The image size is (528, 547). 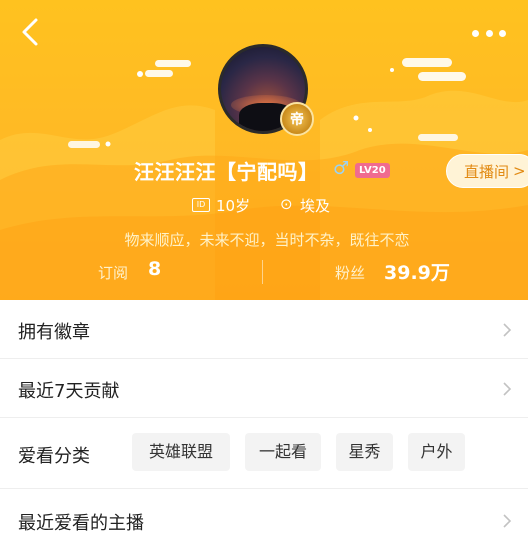 What do you see at coordinates (201, 205) in the screenshot?
I see `id-card-icon: ID` at bounding box center [201, 205].